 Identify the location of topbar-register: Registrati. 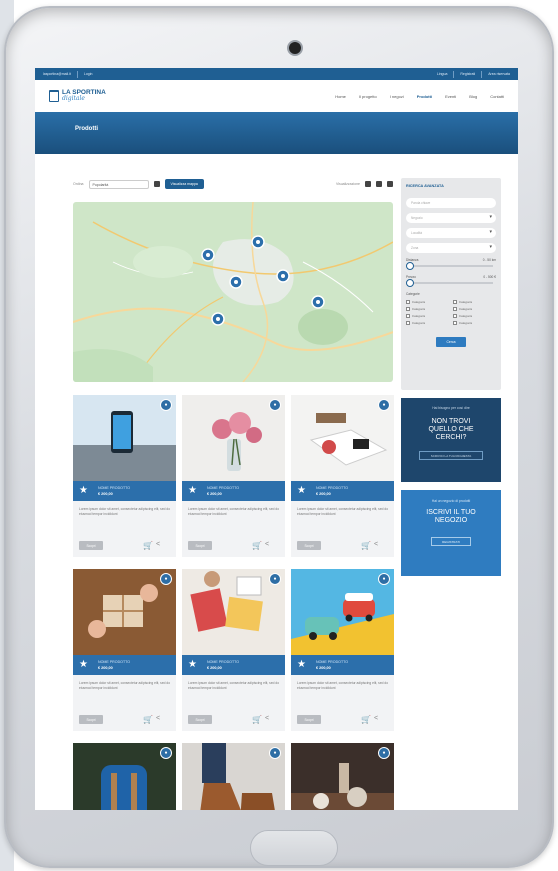
(467, 74).